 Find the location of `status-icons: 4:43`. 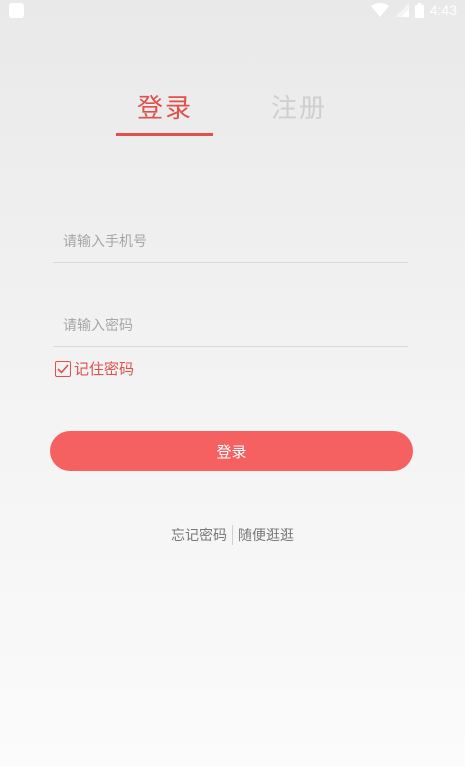

status-icons: 4:43 is located at coordinates (413, 10).